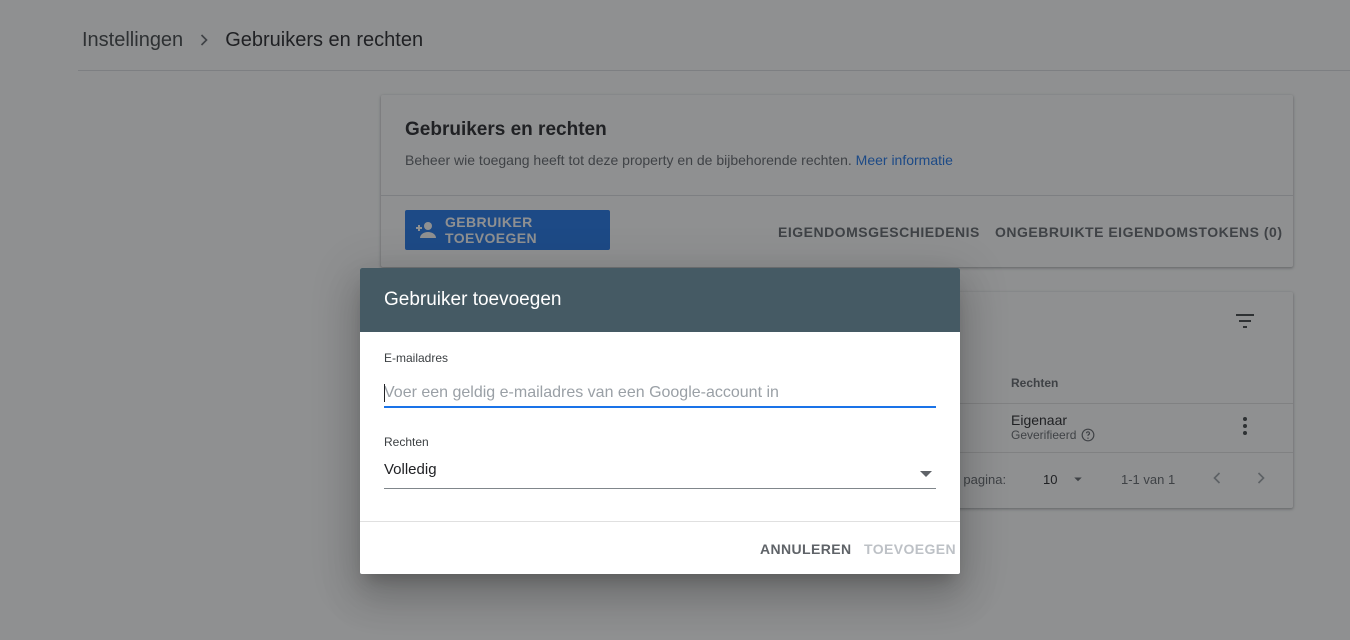 The width and height of the screenshot is (1350, 640). What do you see at coordinates (660, 300) in the screenshot?
I see `dialog-header: Gebruiker toevoegen` at bounding box center [660, 300].